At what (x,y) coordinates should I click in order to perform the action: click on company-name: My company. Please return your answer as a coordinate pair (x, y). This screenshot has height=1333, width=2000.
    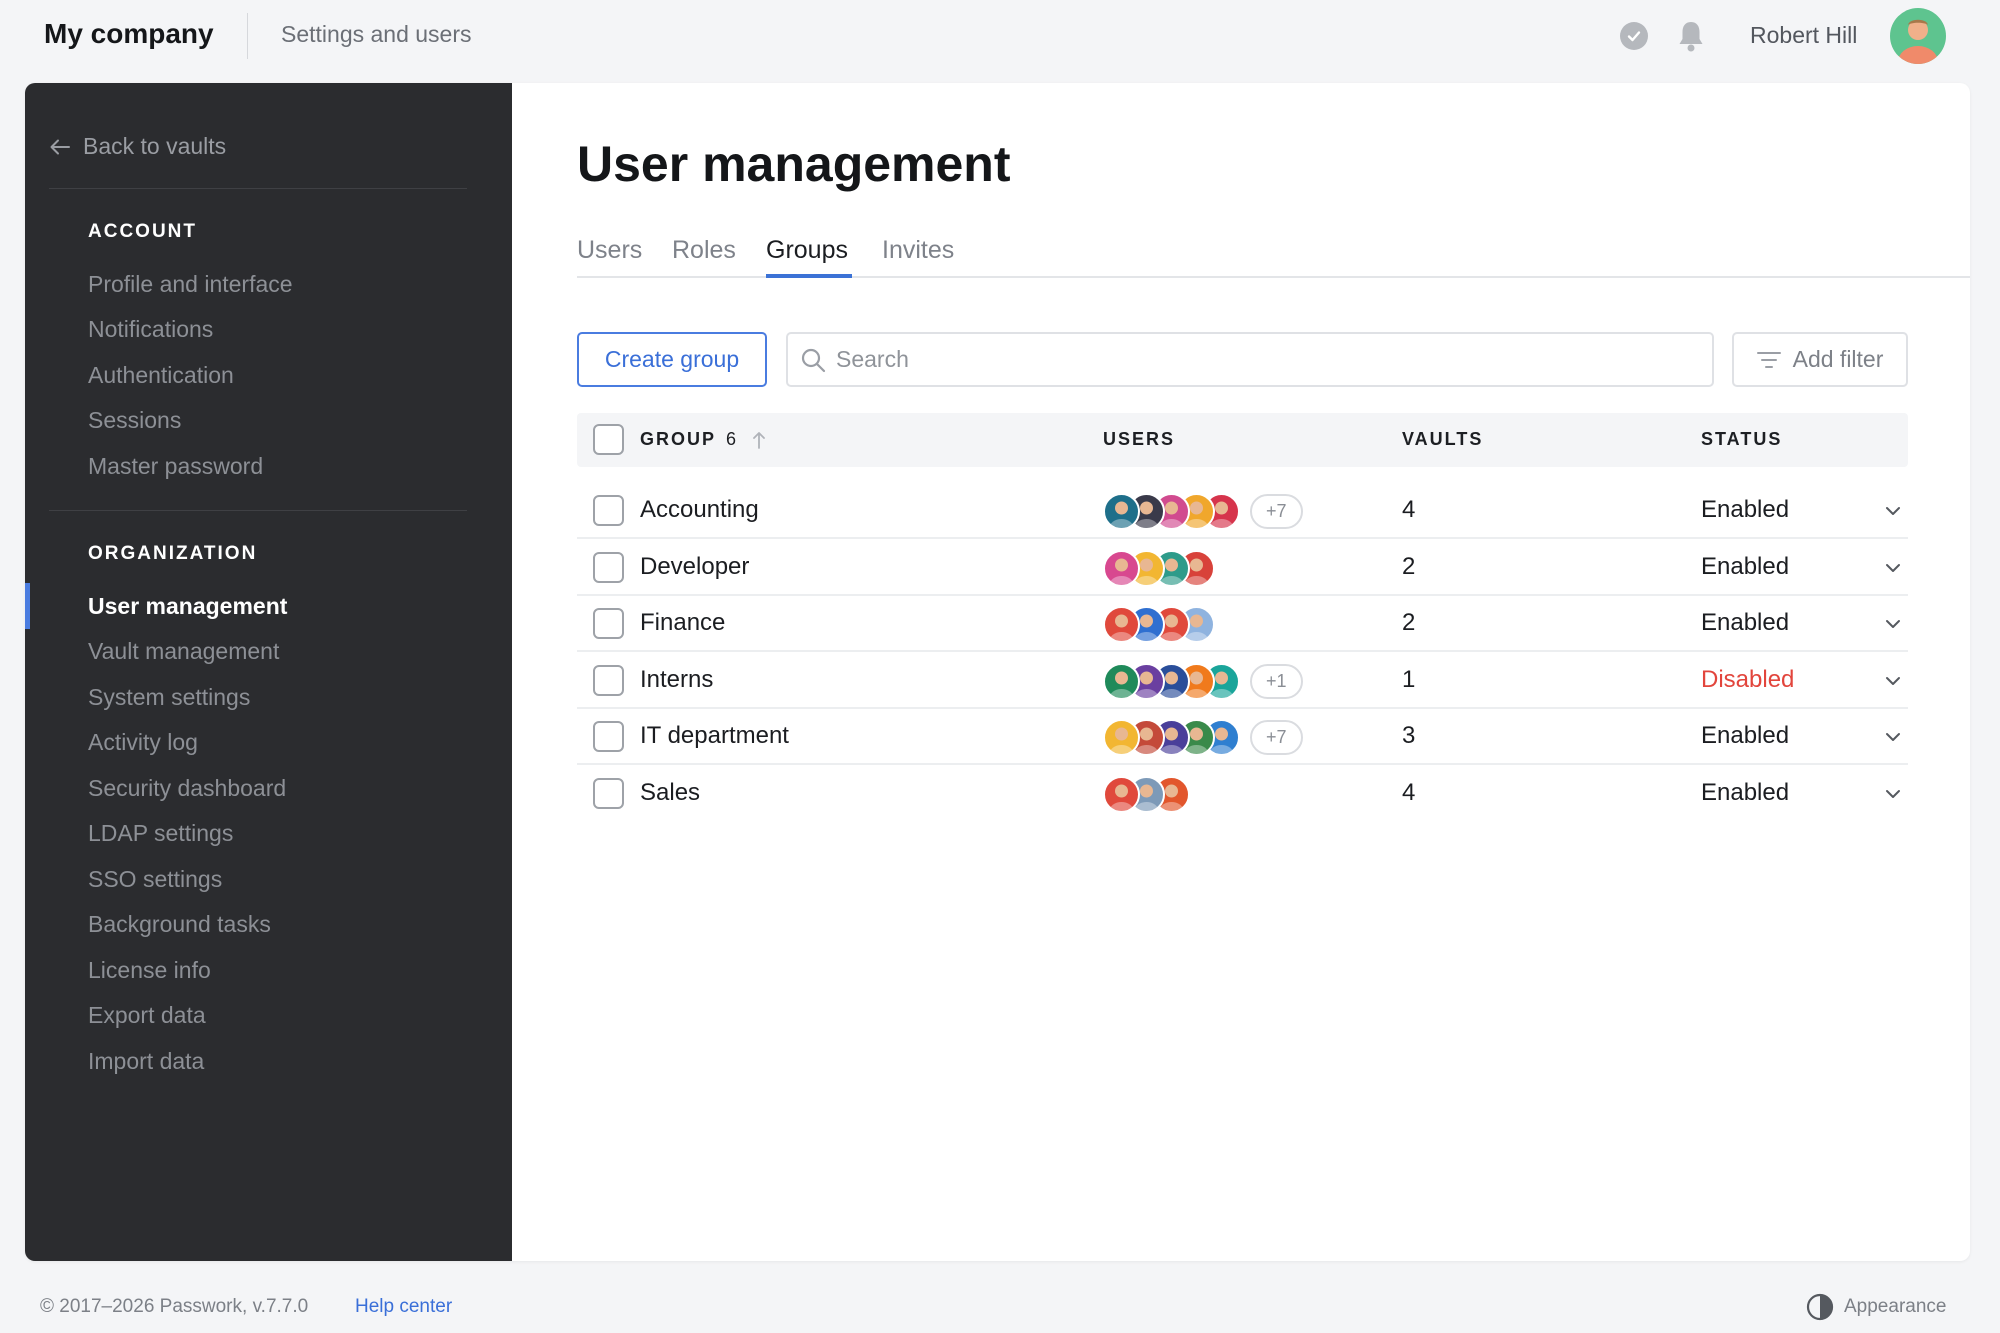
    Looking at the image, I should click on (129, 34).